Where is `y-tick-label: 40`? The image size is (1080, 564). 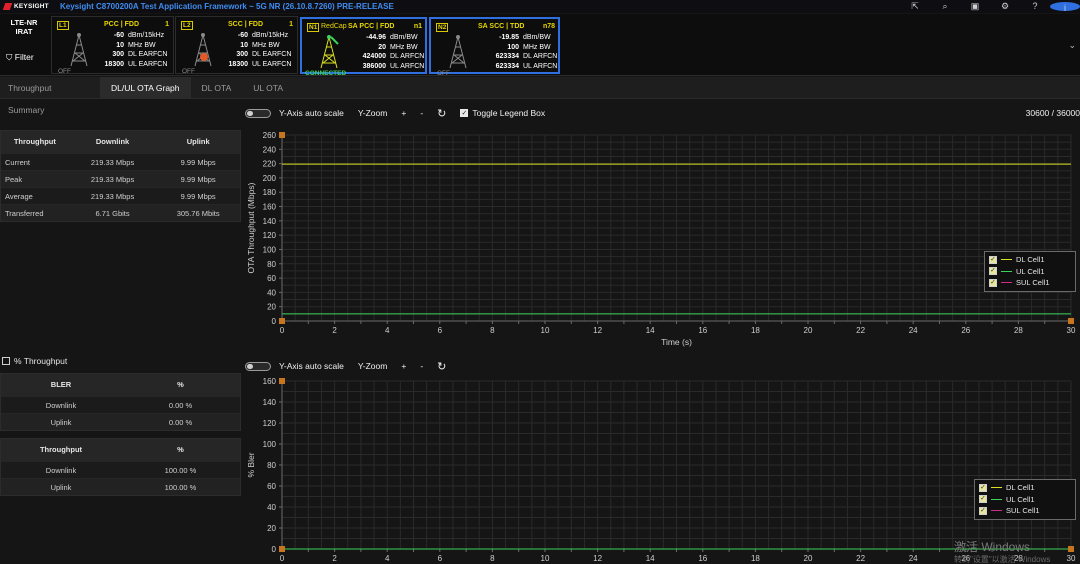 y-tick-label: 40 is located at coordinates (271, 507).